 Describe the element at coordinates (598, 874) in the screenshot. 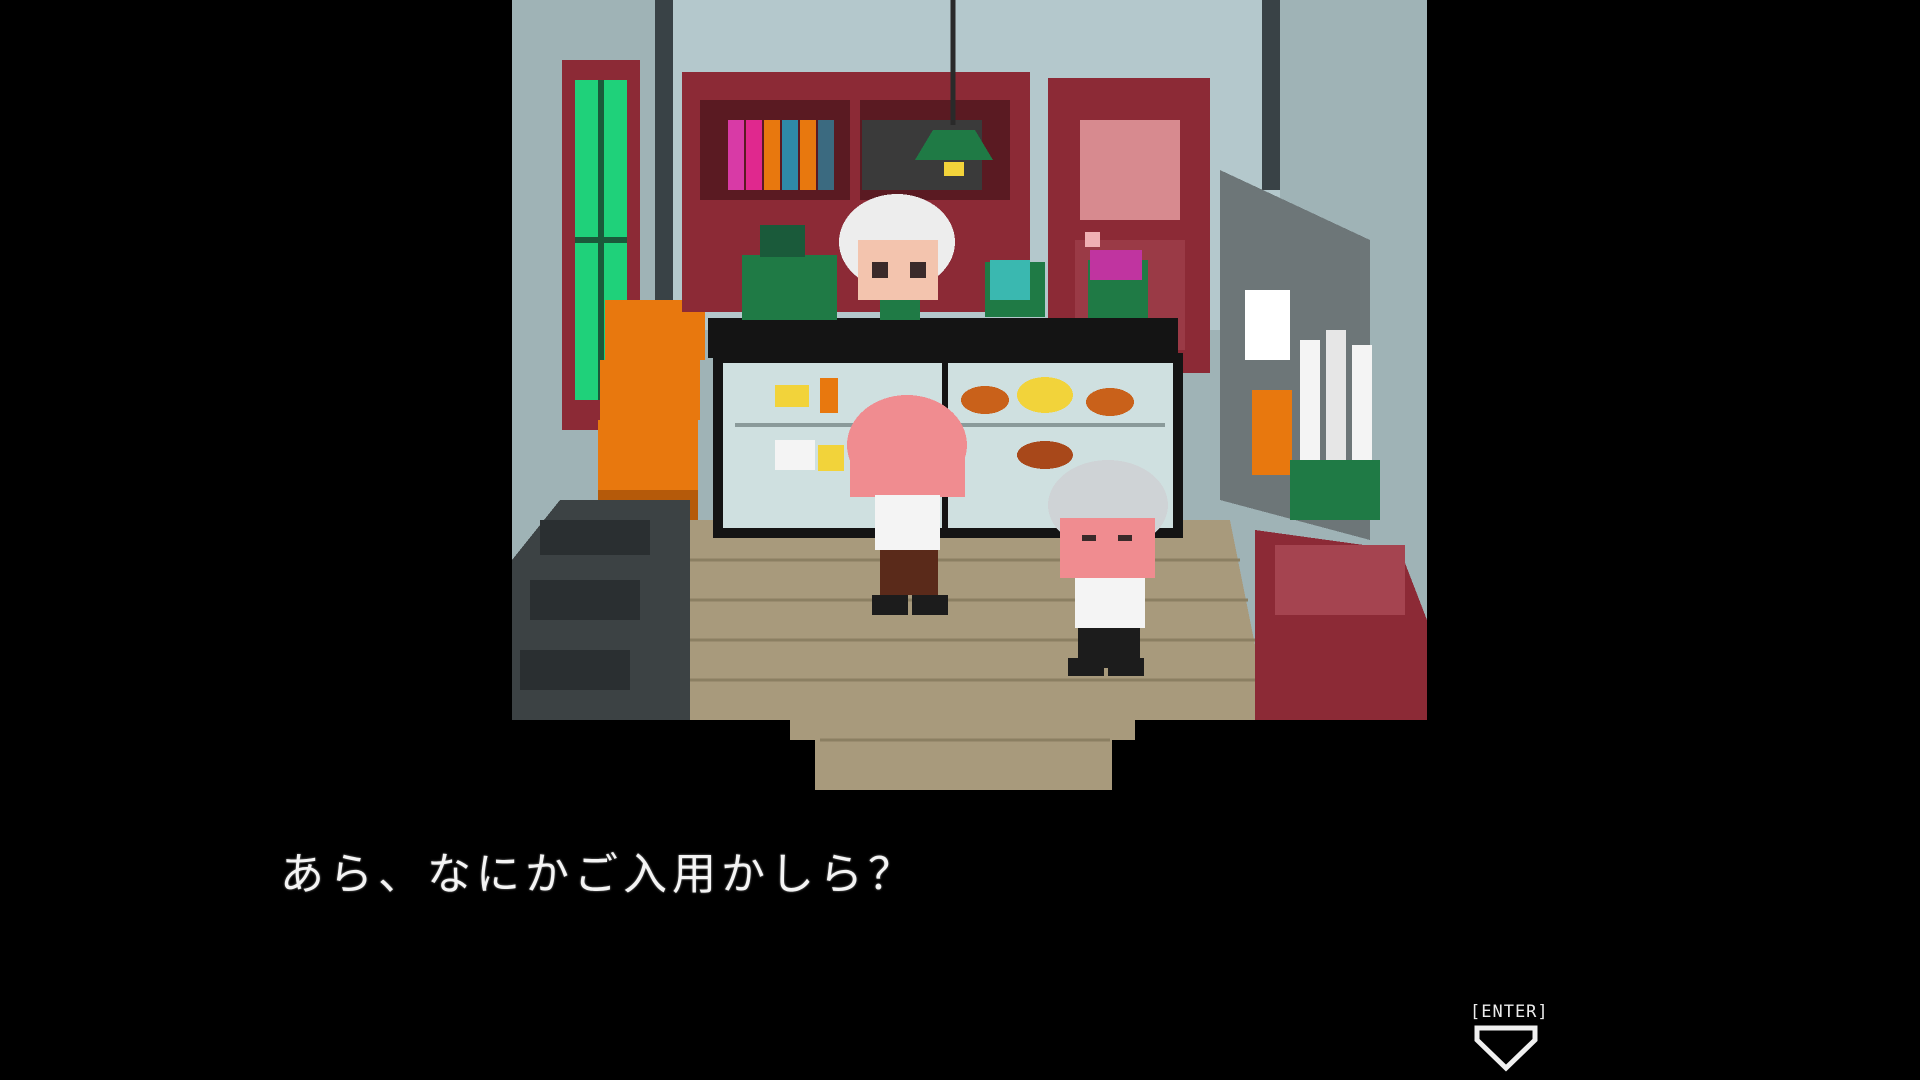

I see `dialogue-text: あら、なにかご入用かしら？` at that location.